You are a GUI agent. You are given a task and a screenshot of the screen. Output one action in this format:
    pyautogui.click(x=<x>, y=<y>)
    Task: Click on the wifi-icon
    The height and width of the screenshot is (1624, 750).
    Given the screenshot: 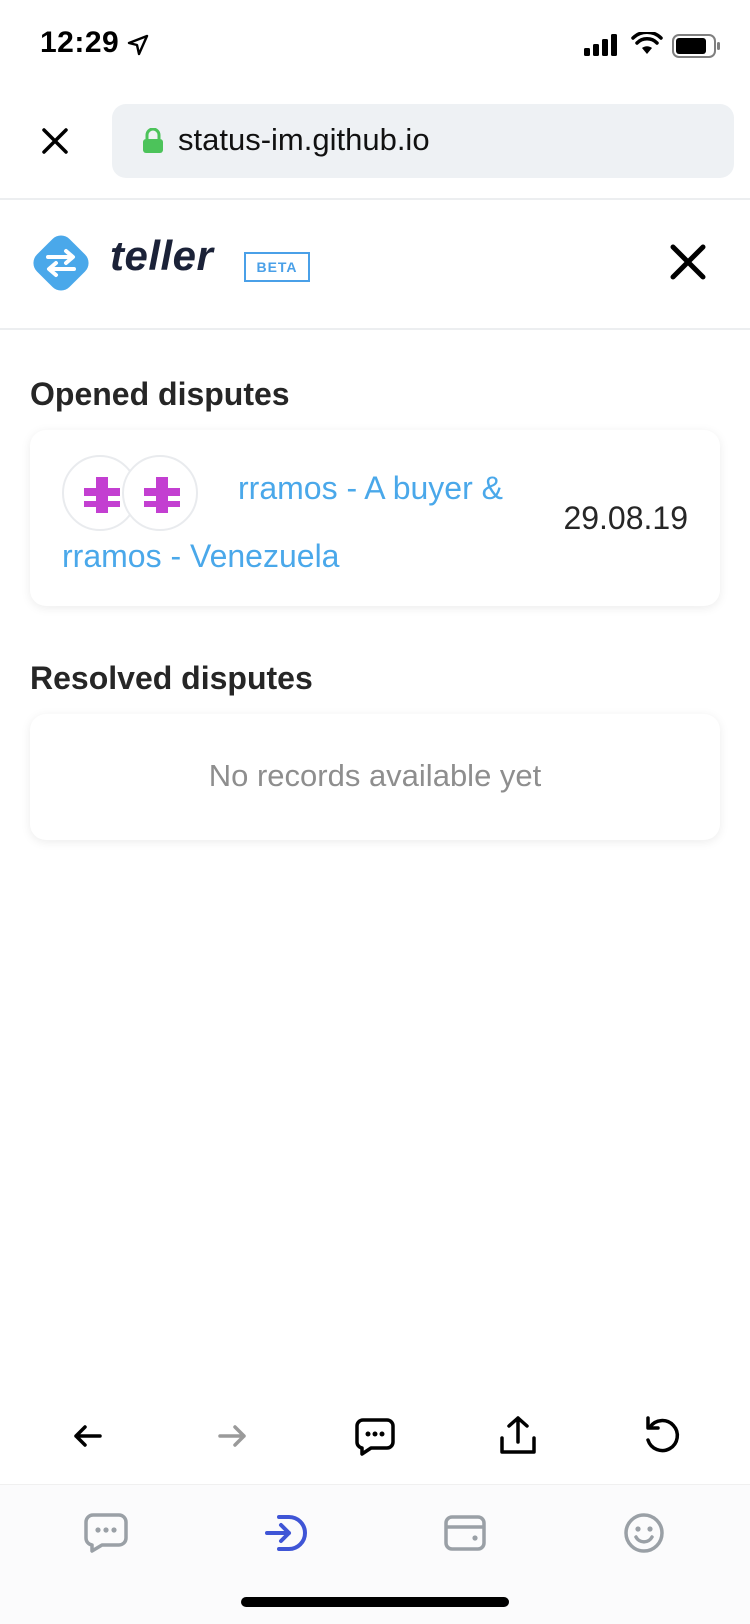 What is the action you would take?
    pyautogui.click(x=647, y=43)
    